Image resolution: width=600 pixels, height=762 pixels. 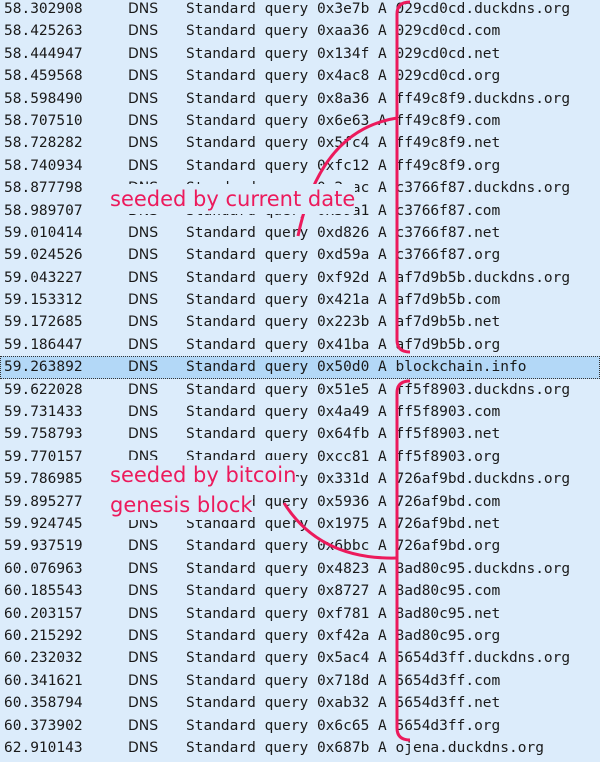 What do you see at coordinates (403, 560) in the screenshot?
I see `bracket-genesis` at bounding box center [403, 560].